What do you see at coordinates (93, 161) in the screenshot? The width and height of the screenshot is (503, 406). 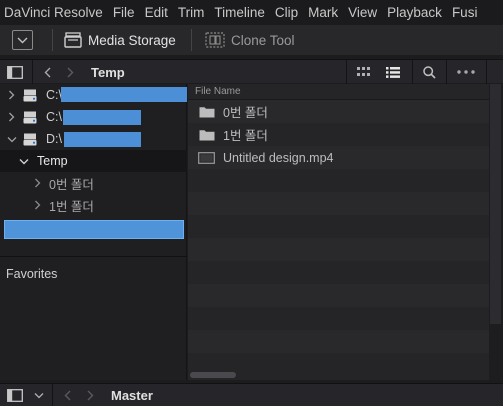 I see `tree-item-temp: Temp` at bounding box center [93, 161].